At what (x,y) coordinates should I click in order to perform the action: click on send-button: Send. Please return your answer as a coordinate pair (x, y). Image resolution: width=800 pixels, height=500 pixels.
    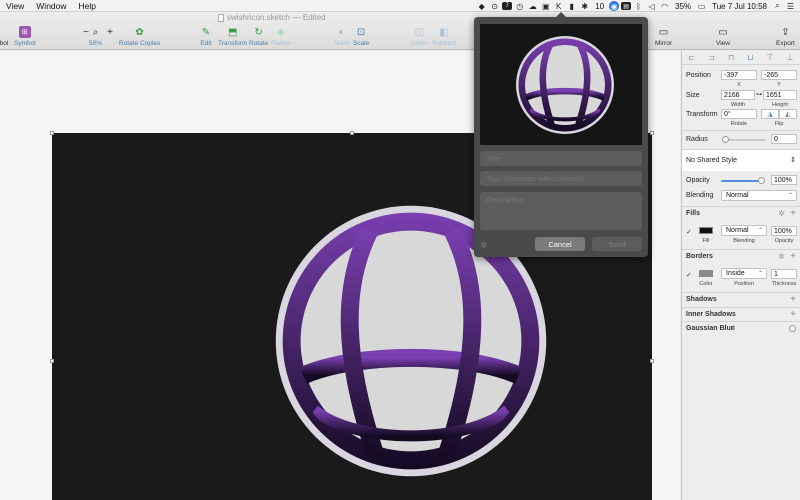
    Looking at the image, I should click on (617, 244).